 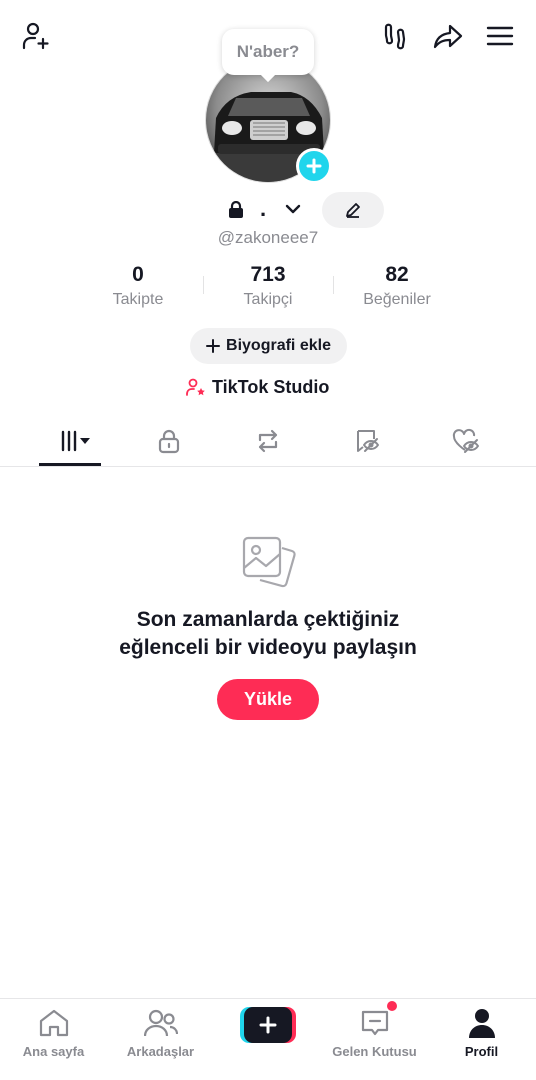 I want to click on share-icon, so click(x=448, y=36).